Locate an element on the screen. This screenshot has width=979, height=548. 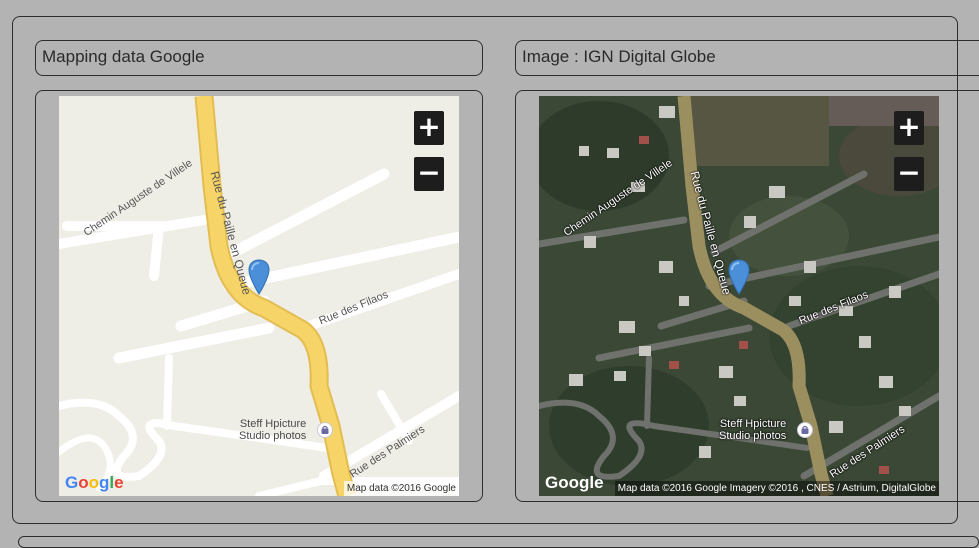
poi-label-line2: Studio photos is located at coordinates (273, 436).